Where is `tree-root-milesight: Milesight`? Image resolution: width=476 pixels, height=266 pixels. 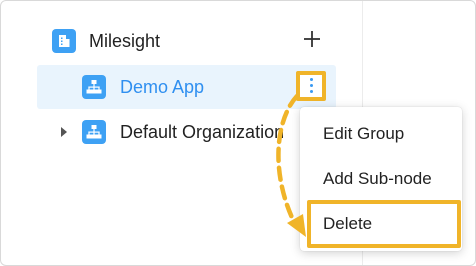 tree-root-milesight: Milesight is located at coordinates (186, 41).